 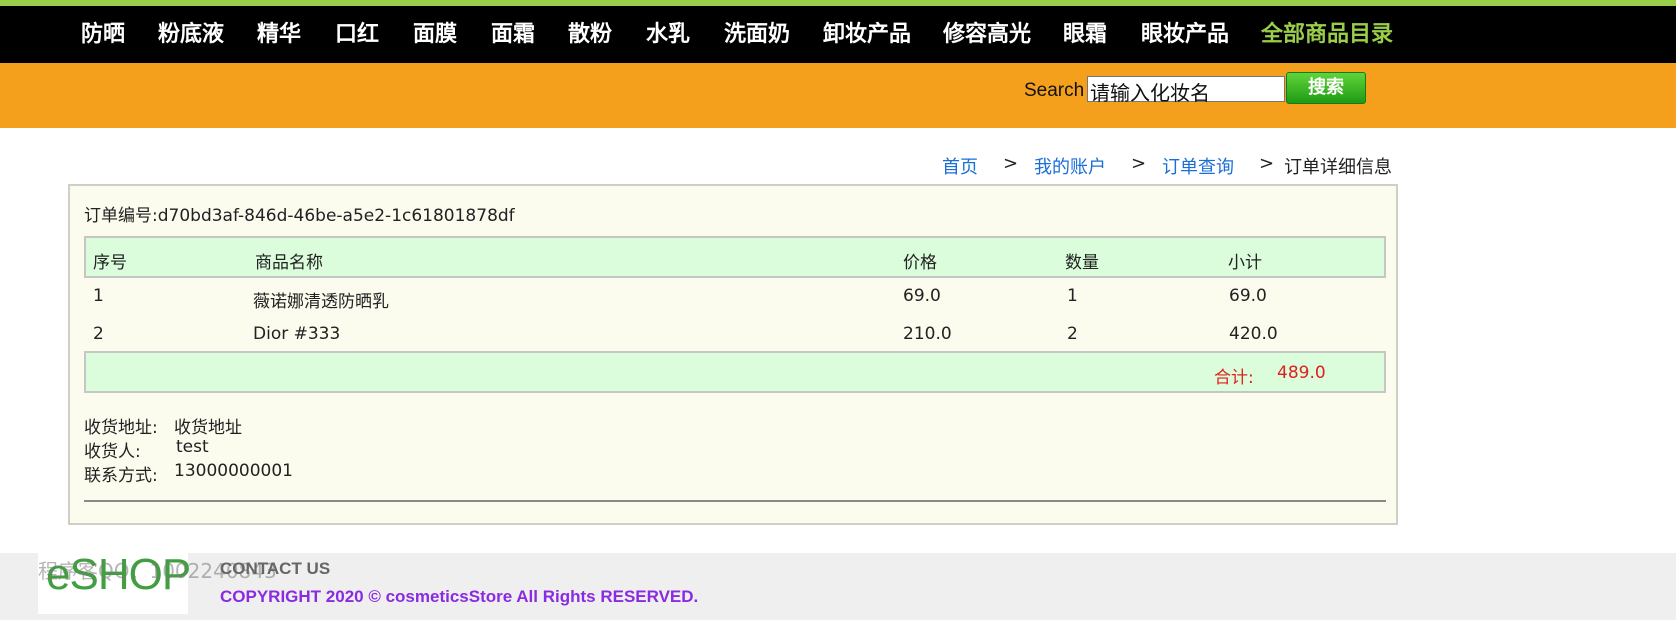 I want to click on receiver: 收货人: test, so click(x=146, y=449).